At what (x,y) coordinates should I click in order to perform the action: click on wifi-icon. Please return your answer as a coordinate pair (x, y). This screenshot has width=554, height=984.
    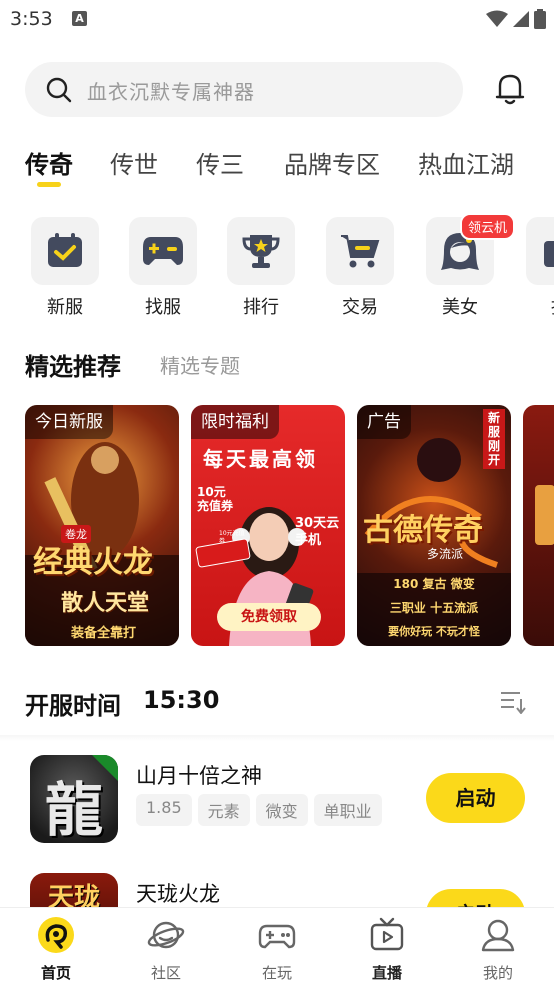
    Looking at the image, I should click on (497, 18).